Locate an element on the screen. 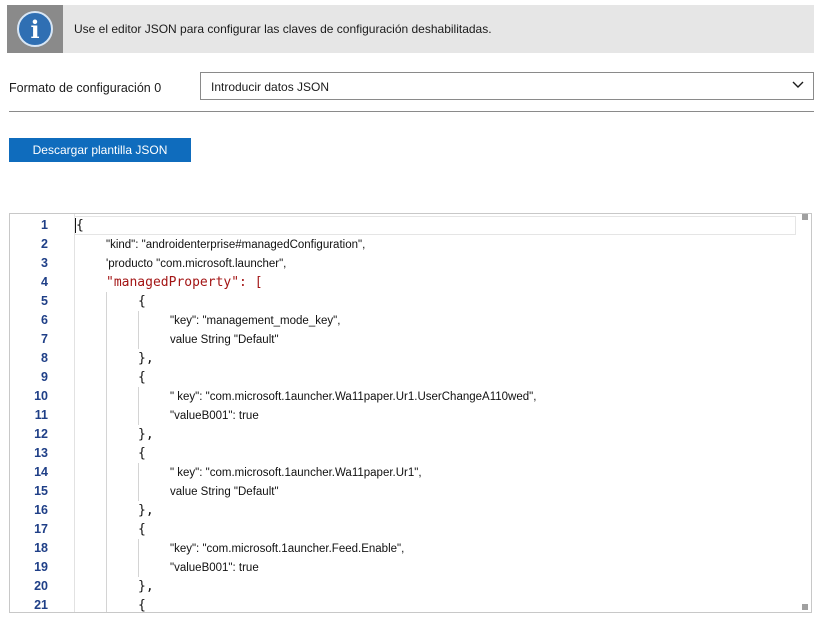  line-number: 21 is located at coordinates (41, 605).